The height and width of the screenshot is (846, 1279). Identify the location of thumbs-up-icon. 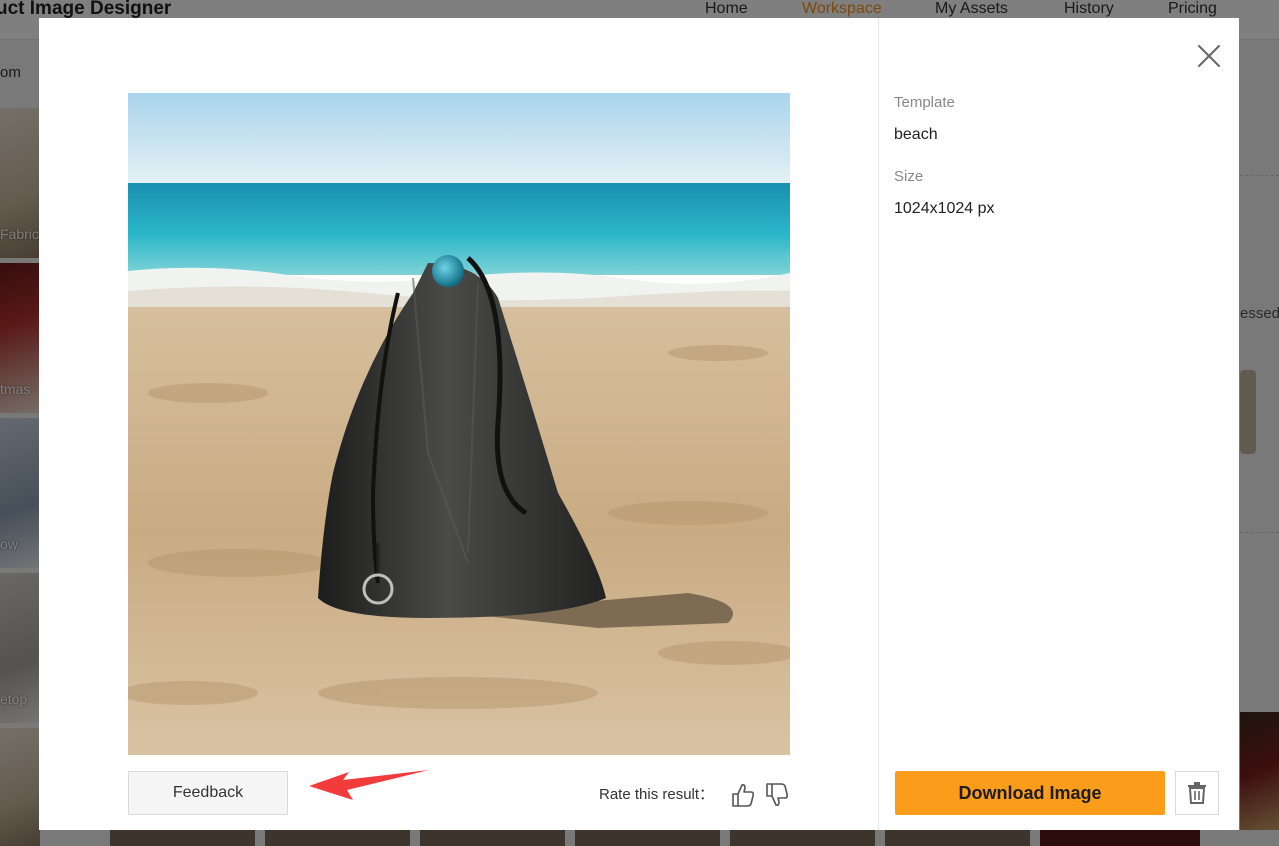
(743, 795).